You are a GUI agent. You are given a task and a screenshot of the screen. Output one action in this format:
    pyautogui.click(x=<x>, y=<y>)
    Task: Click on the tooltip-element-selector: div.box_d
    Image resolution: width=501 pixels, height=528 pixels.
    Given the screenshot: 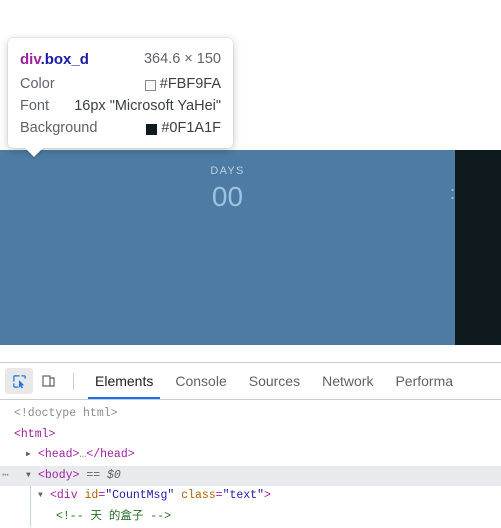 What is the action you would take?
    pyautogui.click(x=54, y=59)
    